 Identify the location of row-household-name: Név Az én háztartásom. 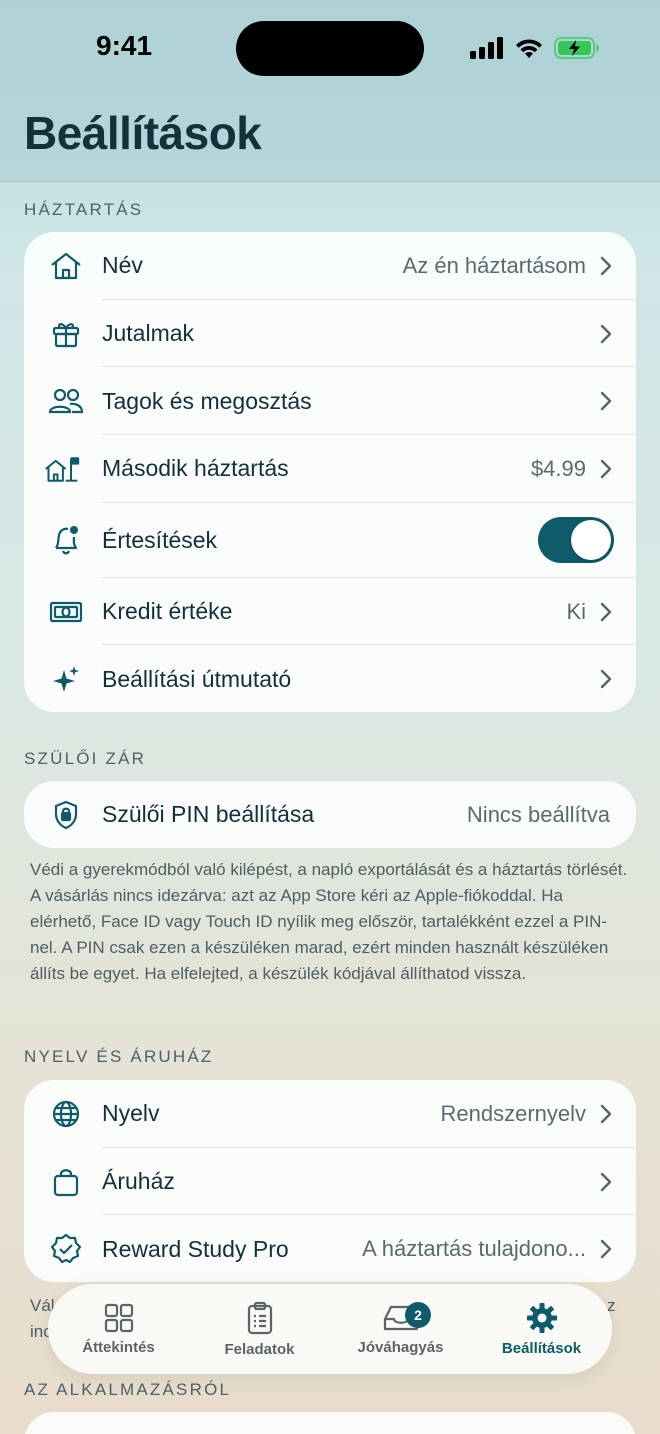
(330, 266).